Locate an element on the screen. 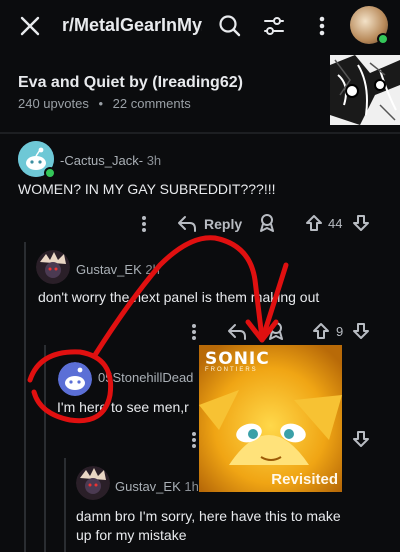 Image resolution: width=400 pixels, height=552 pixels. comment-username: Gustav_EK 2h is located at coordinates (118, 269).